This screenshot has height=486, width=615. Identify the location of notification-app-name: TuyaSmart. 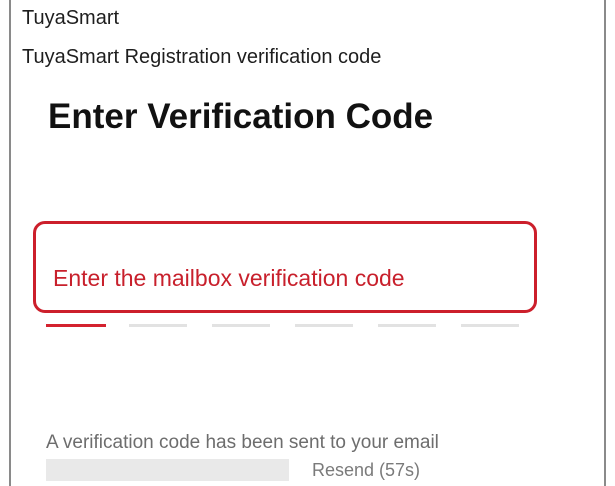
(71, 18).